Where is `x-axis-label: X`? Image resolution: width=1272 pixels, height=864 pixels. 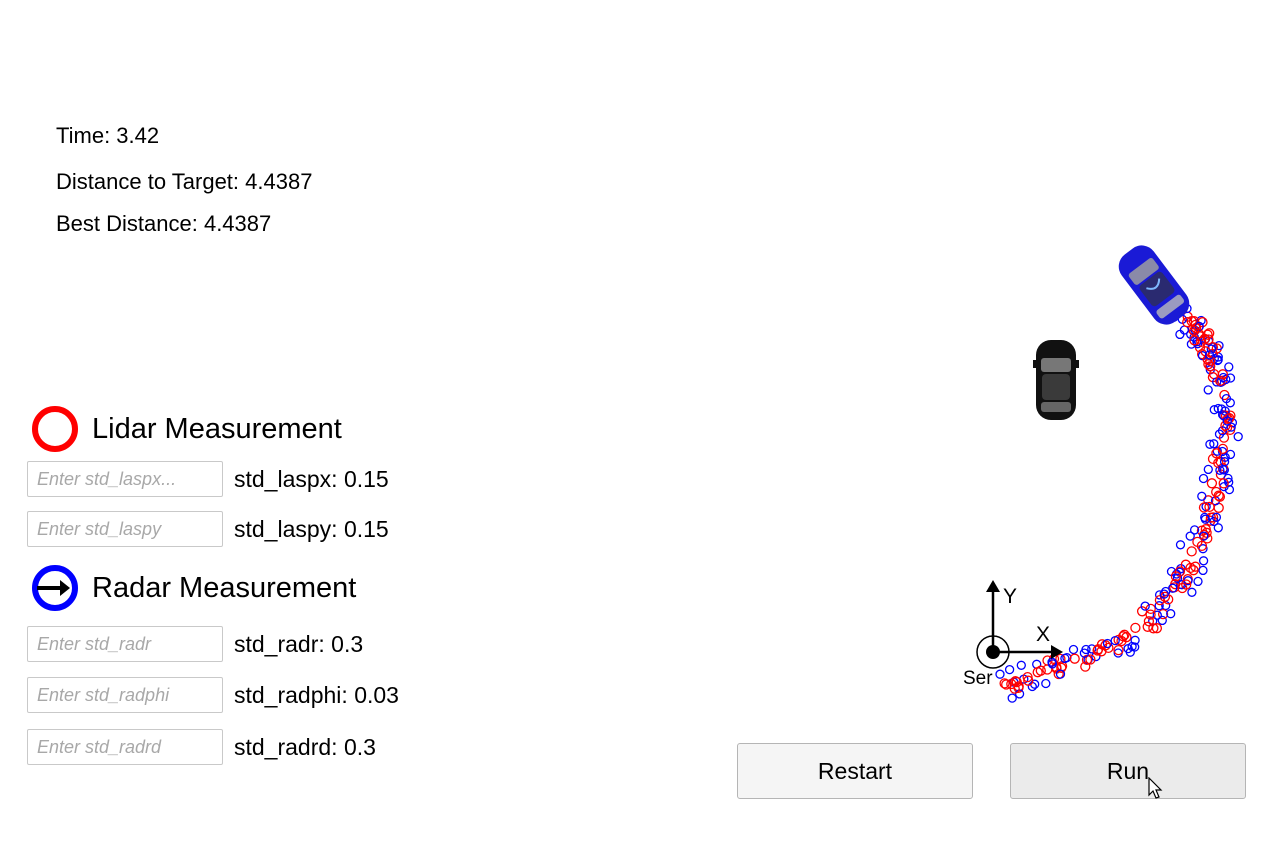
x-axis-label: X is located at coordinates (1043, 634).